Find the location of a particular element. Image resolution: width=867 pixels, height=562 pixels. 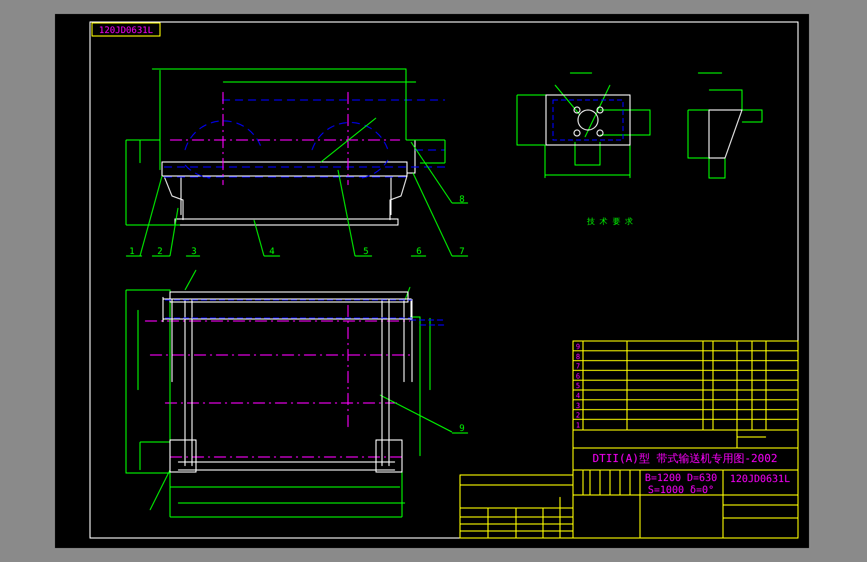

part-callout-number: 4 is located at coordinates (272, 252).